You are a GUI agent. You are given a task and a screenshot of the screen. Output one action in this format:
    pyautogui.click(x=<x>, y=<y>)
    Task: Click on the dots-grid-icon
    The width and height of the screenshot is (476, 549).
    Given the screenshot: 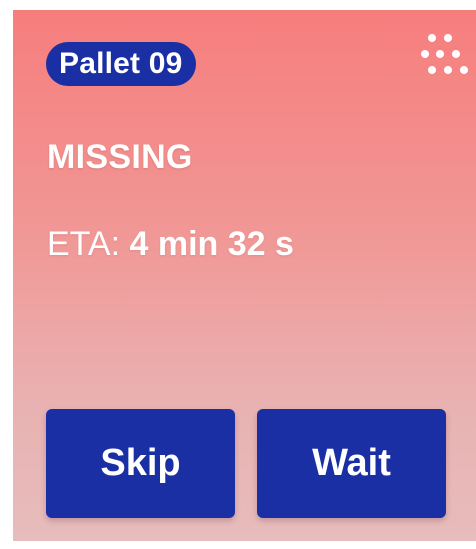 What is the action you would take?
    pyautogui.click(x=446, y=58)
    